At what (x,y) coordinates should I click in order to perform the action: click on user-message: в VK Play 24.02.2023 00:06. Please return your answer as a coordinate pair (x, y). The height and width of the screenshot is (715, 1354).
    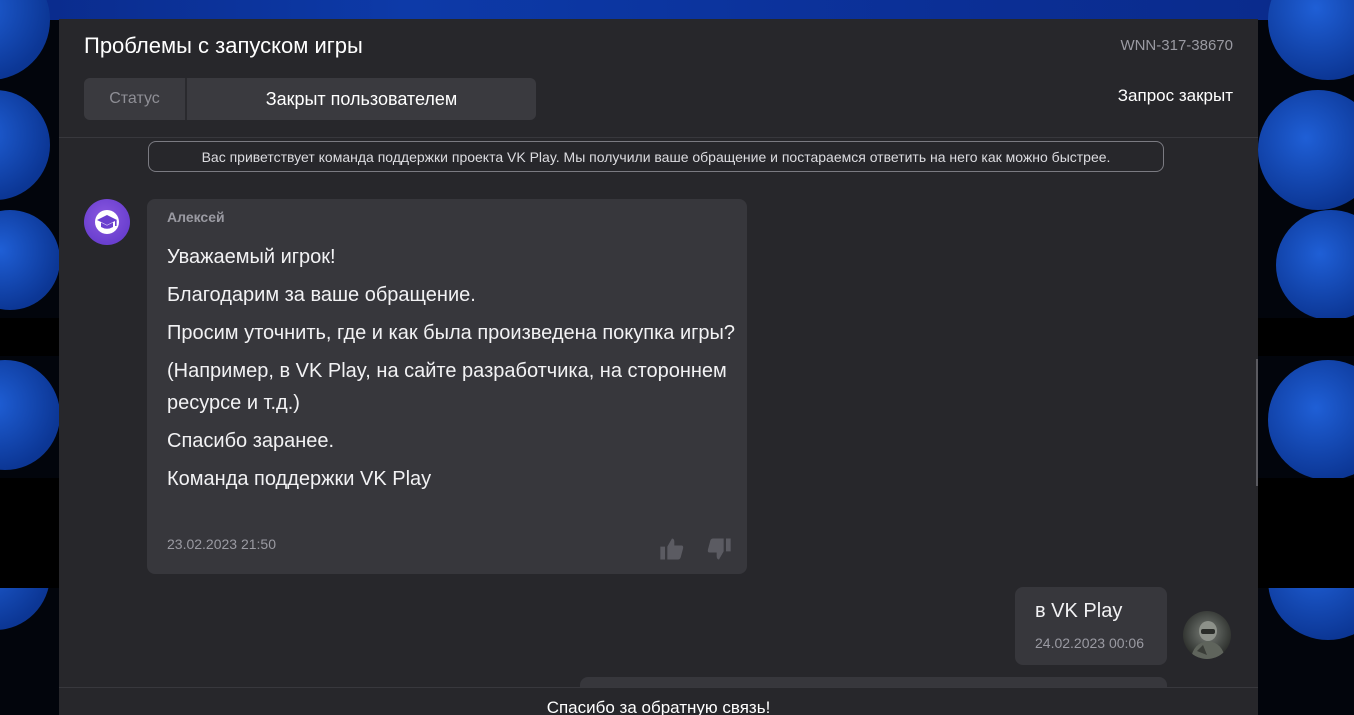
    Looking at the image, I should click on (1091, 626).